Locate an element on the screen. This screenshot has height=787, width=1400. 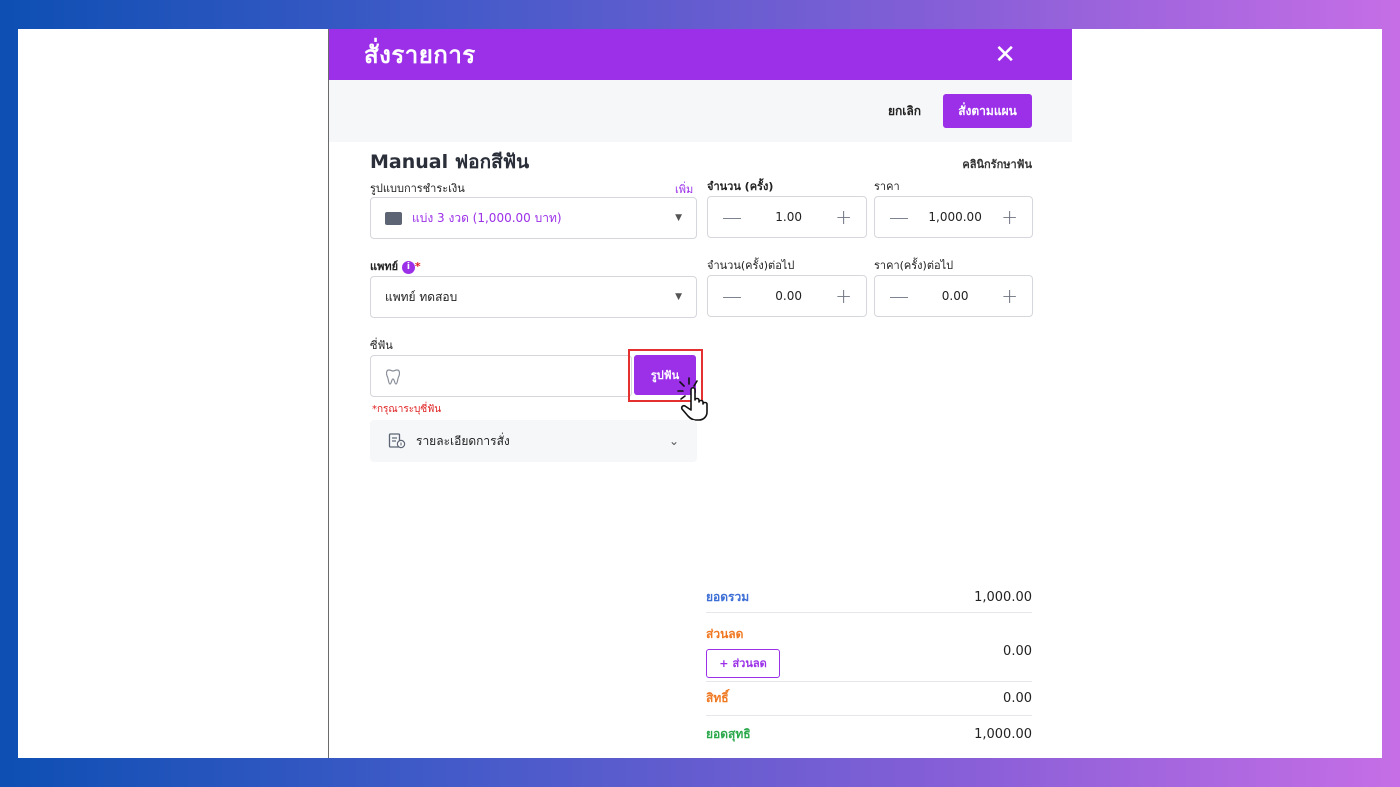
tooth-label: ซี่ฟัน is located at coordinates (381, 345).